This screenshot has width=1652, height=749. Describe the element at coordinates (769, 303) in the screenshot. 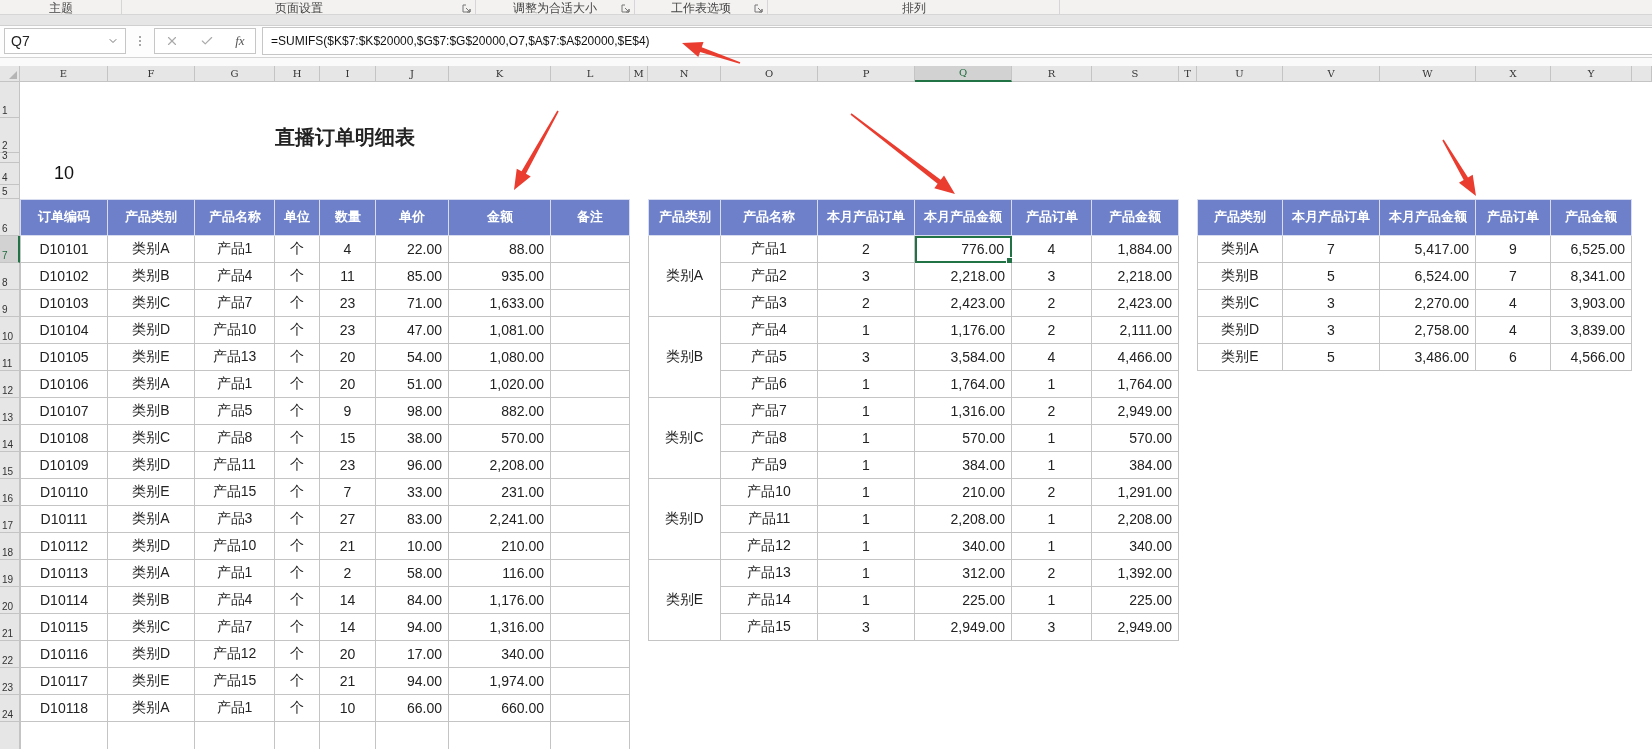

I see `table-cell: 产品3` at that location.